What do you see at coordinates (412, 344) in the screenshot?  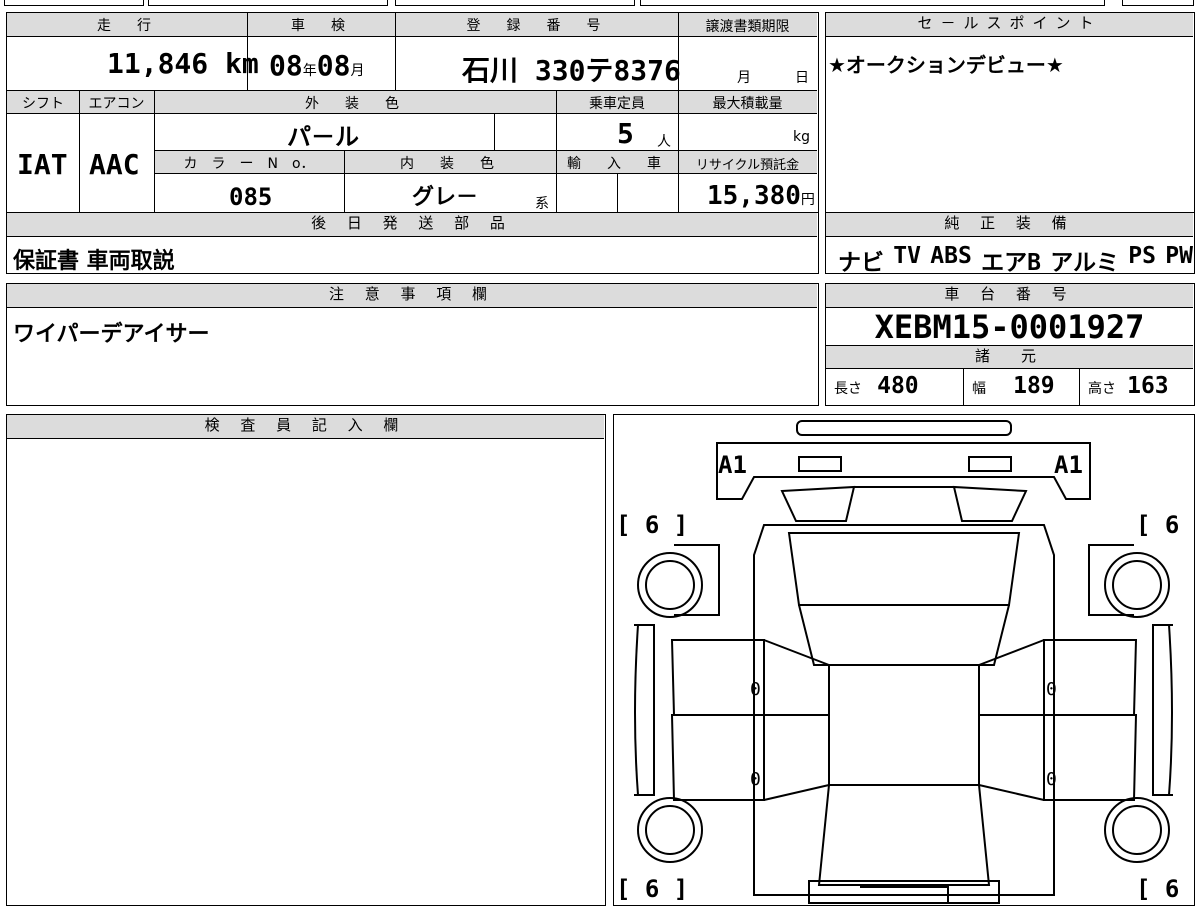 I see `notes-box: 注 意 事 項 欄 ワイパーデアイサー` at bounding box center [412, 344].